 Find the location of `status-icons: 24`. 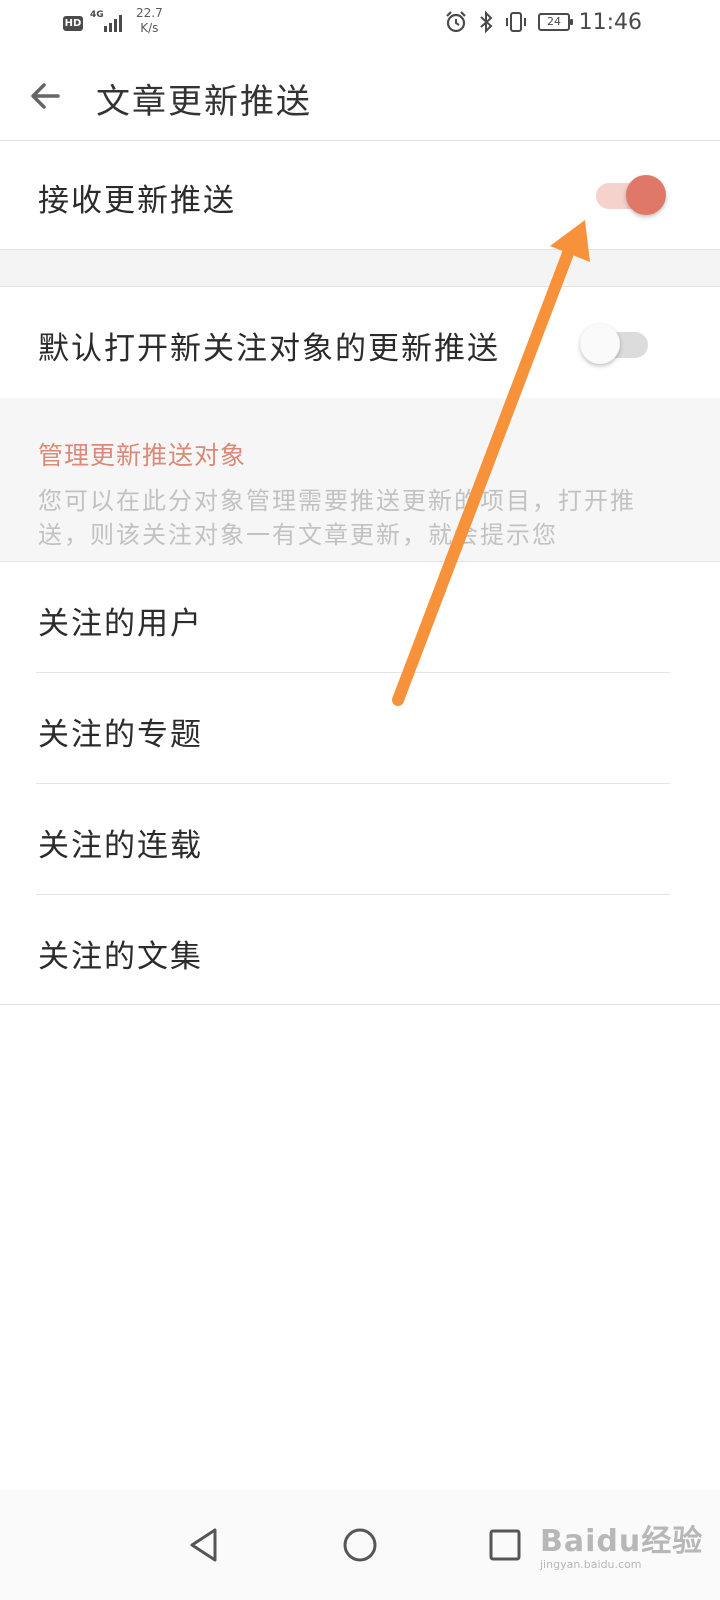

status-icons: 24 is located at coordinates (508, 22).